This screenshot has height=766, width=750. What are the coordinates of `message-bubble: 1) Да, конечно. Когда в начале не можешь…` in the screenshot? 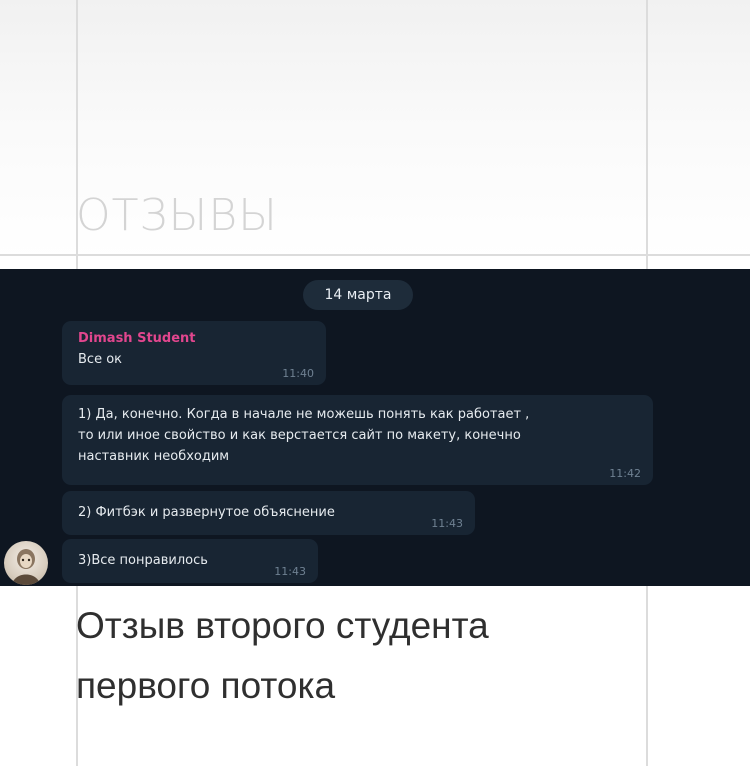 It's located at (357, 440).